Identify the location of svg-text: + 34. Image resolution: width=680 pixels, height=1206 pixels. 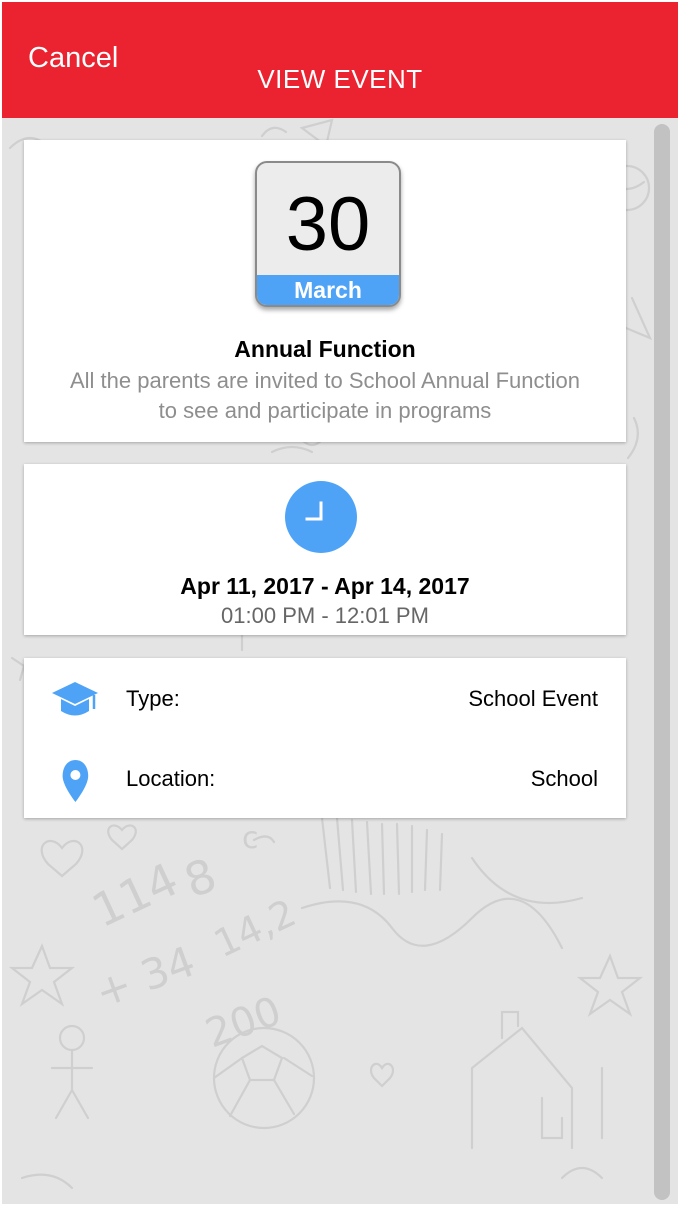
(145, 976).